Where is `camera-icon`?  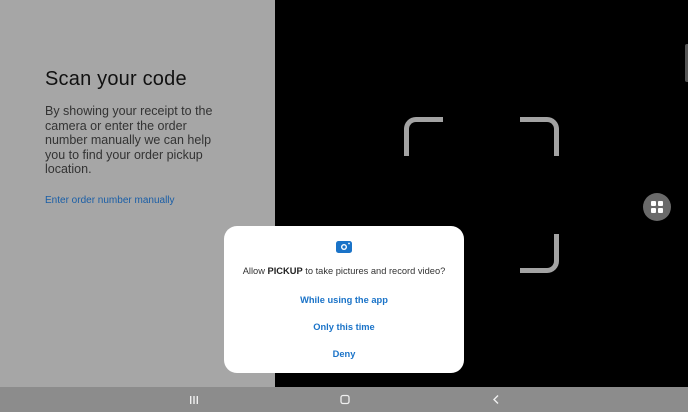
camera-icon is located at coordinates (344, 247).